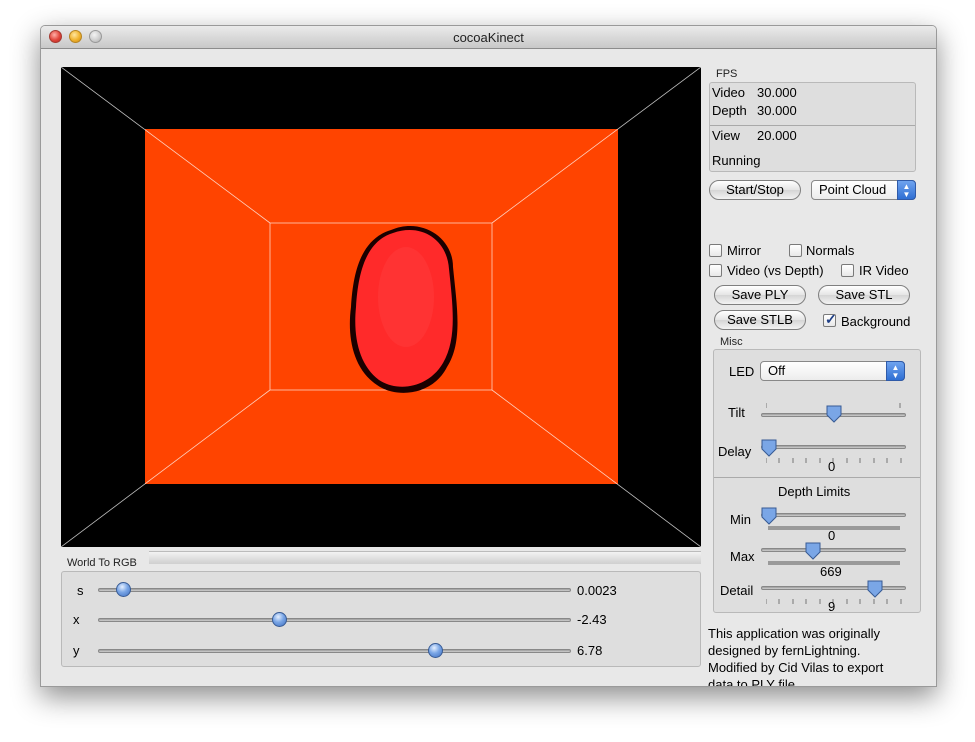 The image size is (975, 742). Describe the element at coordinates (833, 447) in the screenshot. I see `delay-slider-track` at that location.